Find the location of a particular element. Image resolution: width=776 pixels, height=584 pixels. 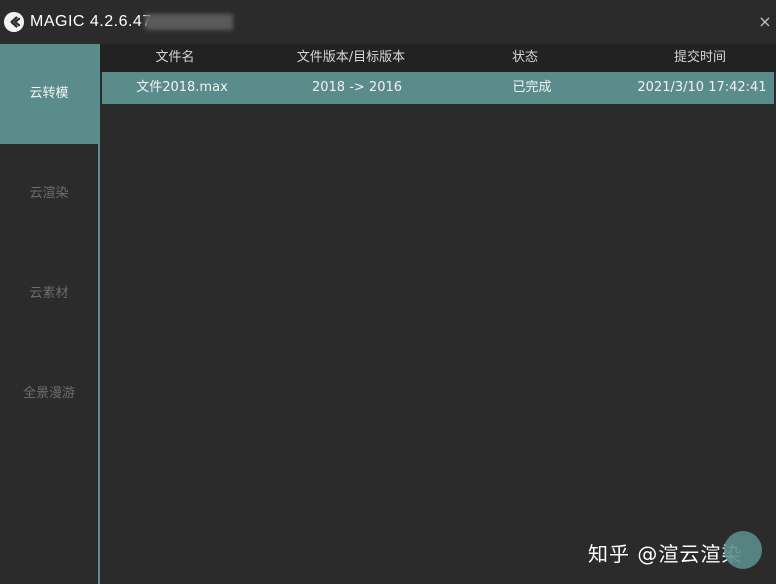

table-header: 文件名 文件版本/目标版本 状态 提交时间 is located at coordinates (438, 58).